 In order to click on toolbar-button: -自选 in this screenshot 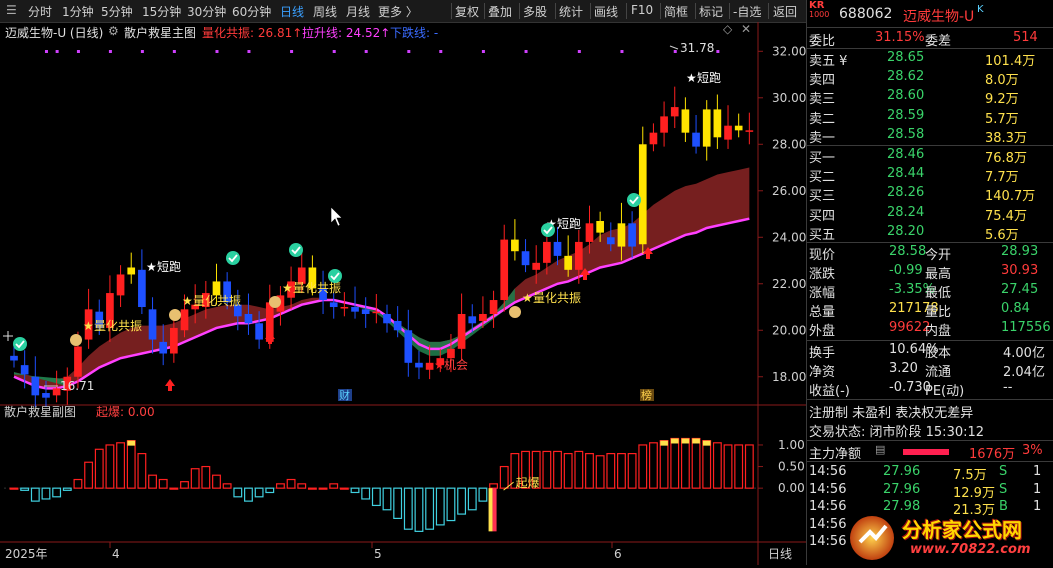, I will do `click(747, 11)`.